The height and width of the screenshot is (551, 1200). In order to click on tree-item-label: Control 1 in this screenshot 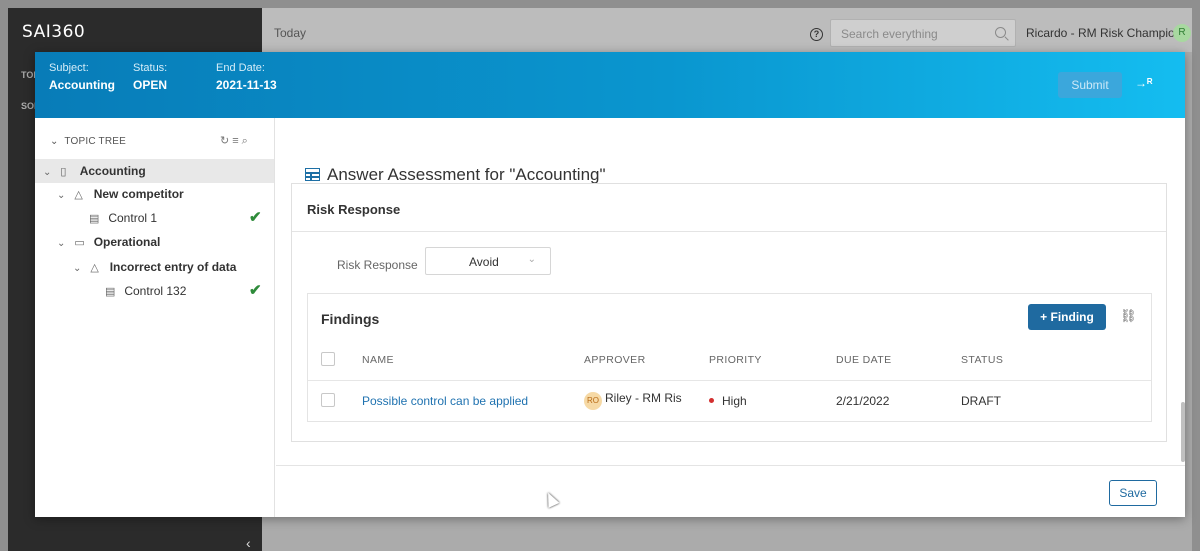, I will do `click(133, 218)`.